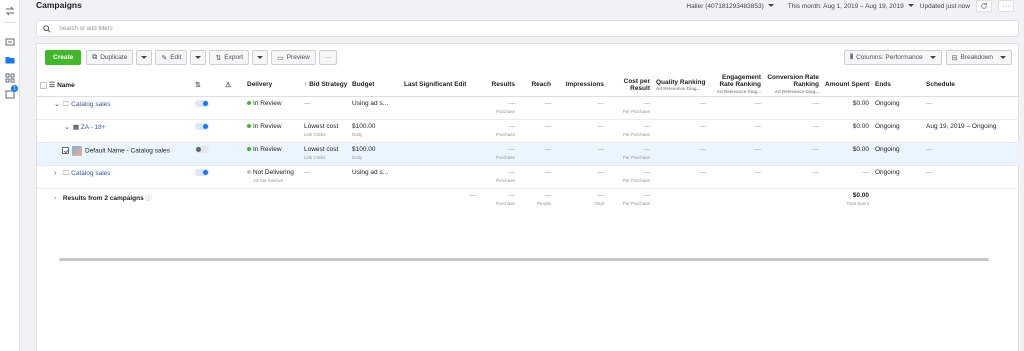 Image resolution: width=1024 pixels, height=351 pixels. What do you see at coordinates (357, 157) in the screenshot?
I see `budget-sub: Daily` at bounding box center [357, 157].